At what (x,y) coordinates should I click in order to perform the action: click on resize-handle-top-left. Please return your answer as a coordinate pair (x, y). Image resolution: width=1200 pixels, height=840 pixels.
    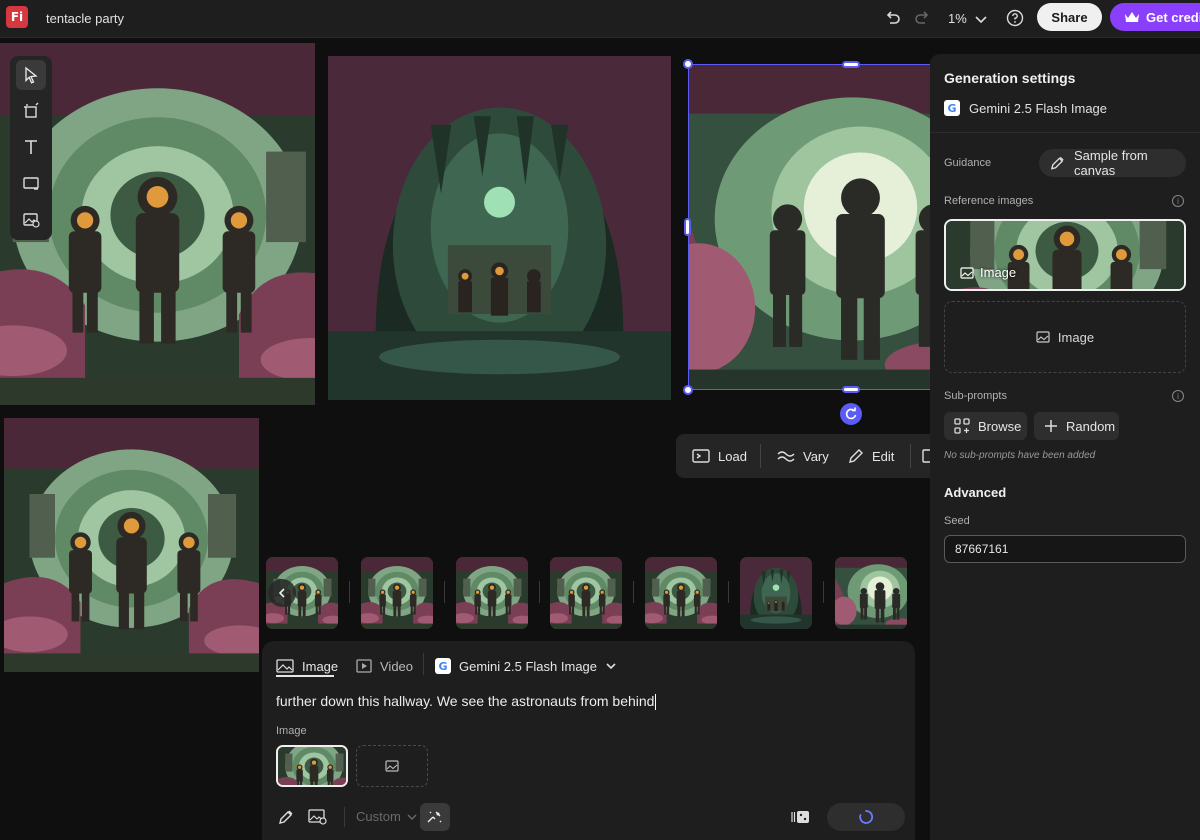
    Looking at the image, I should click on (688, 64).